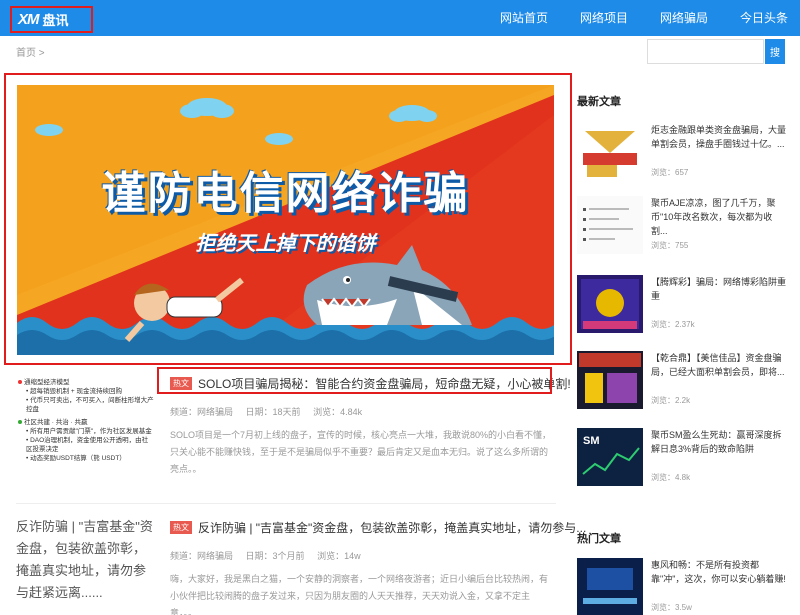 The width and height of the screenshot is (800, 615). Describe the element at coordinates (684, 18) in the screenshot. I see `nav-scams: 网络骗局` at that location.